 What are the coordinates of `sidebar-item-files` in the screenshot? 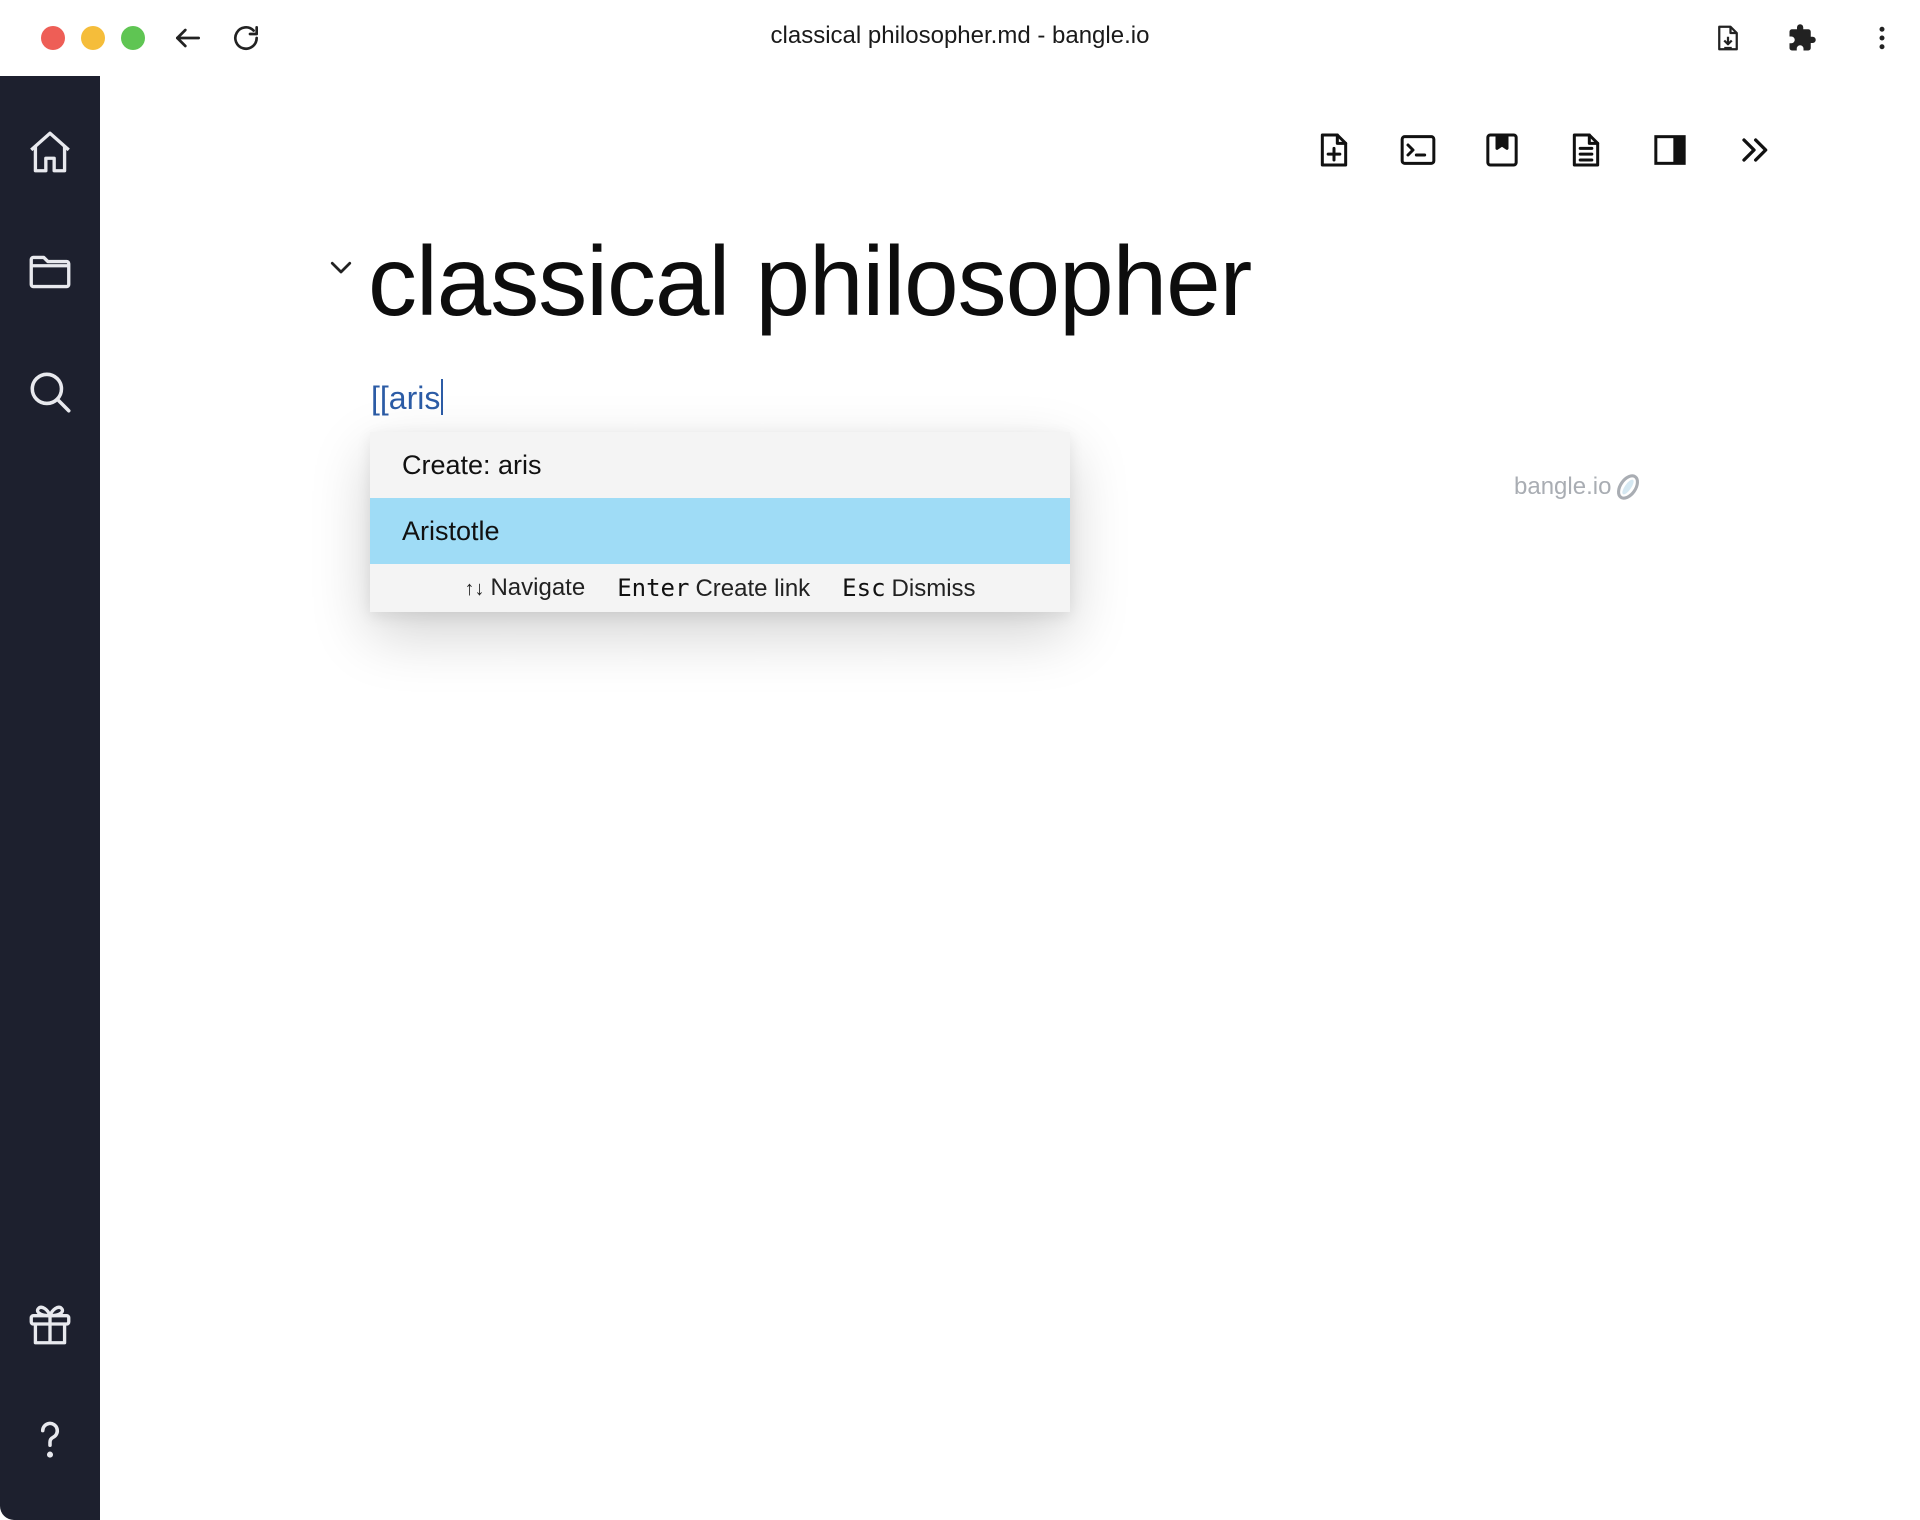 It's located at (50, 272).